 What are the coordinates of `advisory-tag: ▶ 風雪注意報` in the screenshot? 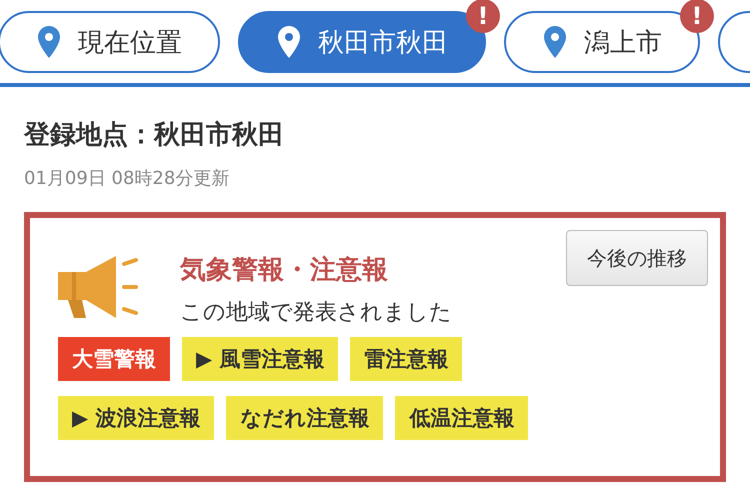 It's located at (260, 359).